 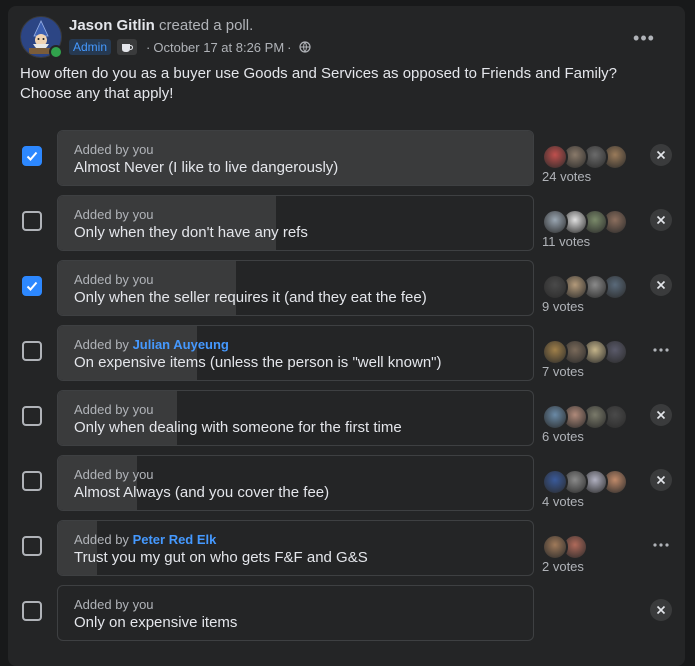 What do you see at coordinates (566, 176) in the screenshot?
I see `votes-count: 24 votes` at bounding box center [566, 176].